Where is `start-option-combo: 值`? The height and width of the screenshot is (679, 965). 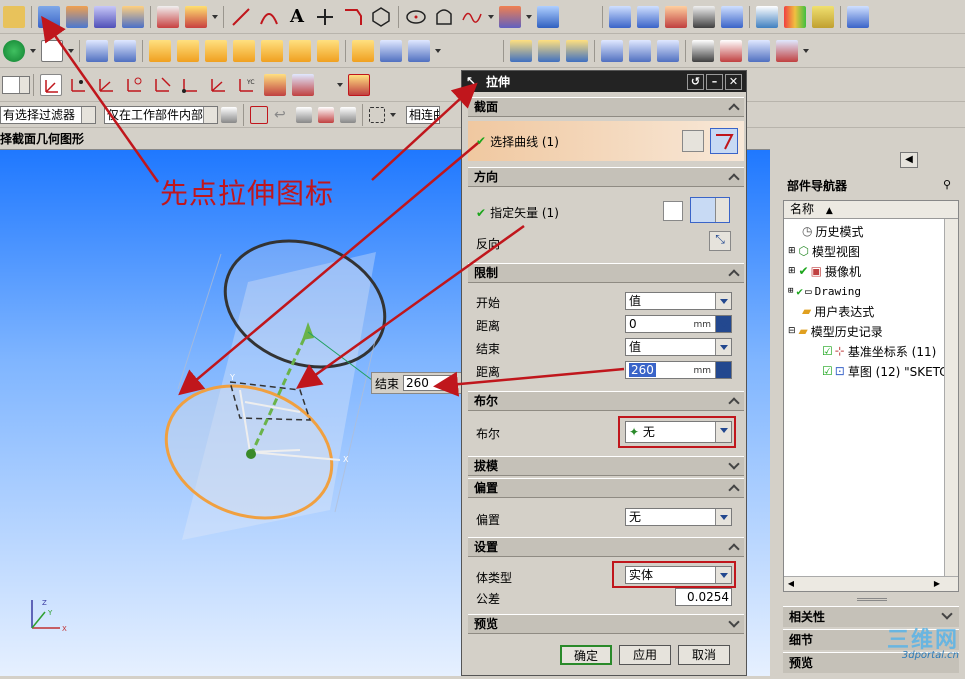
start-option-combo: 值 is located at coordinates (678, 301).